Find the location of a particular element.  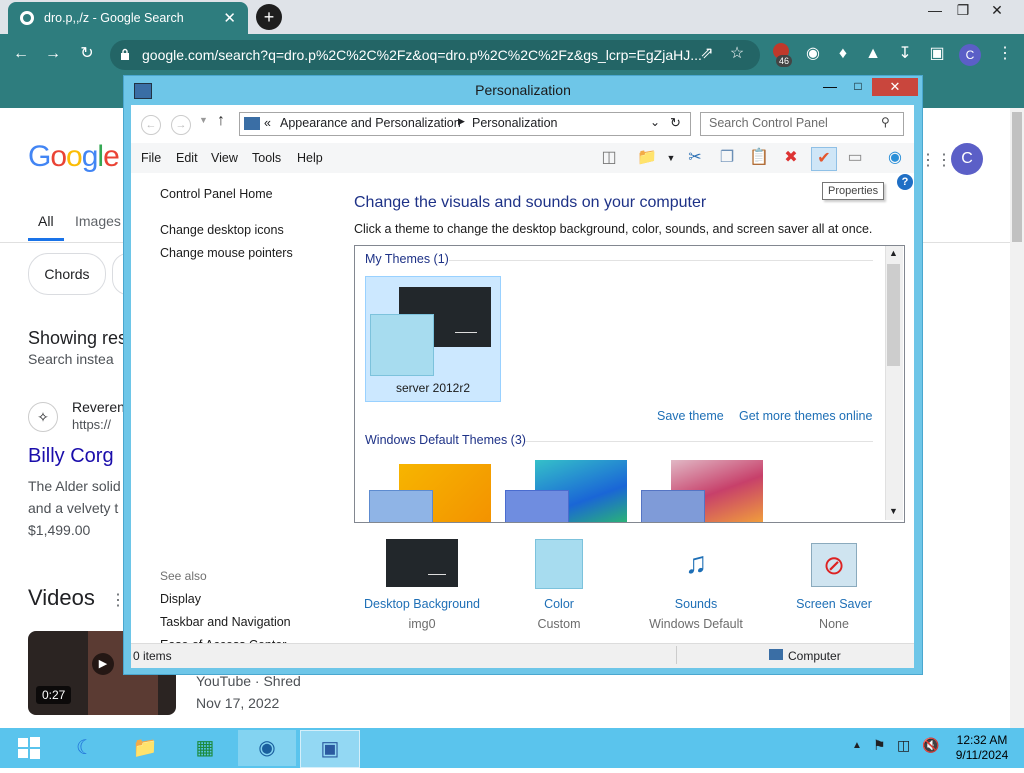

action-center-flag-icon: ⚑ is located at coordinates (879, 745).